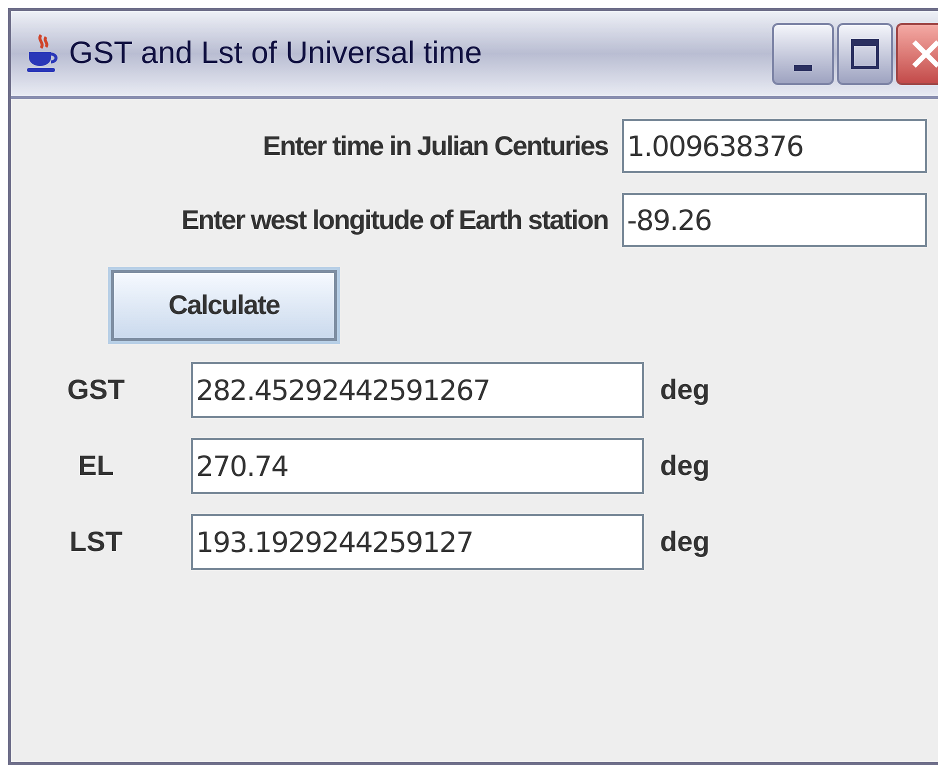  Describe the element at coordinates (774, 146) in the screenshot. I see `input-field: 1.009638376` at that location.